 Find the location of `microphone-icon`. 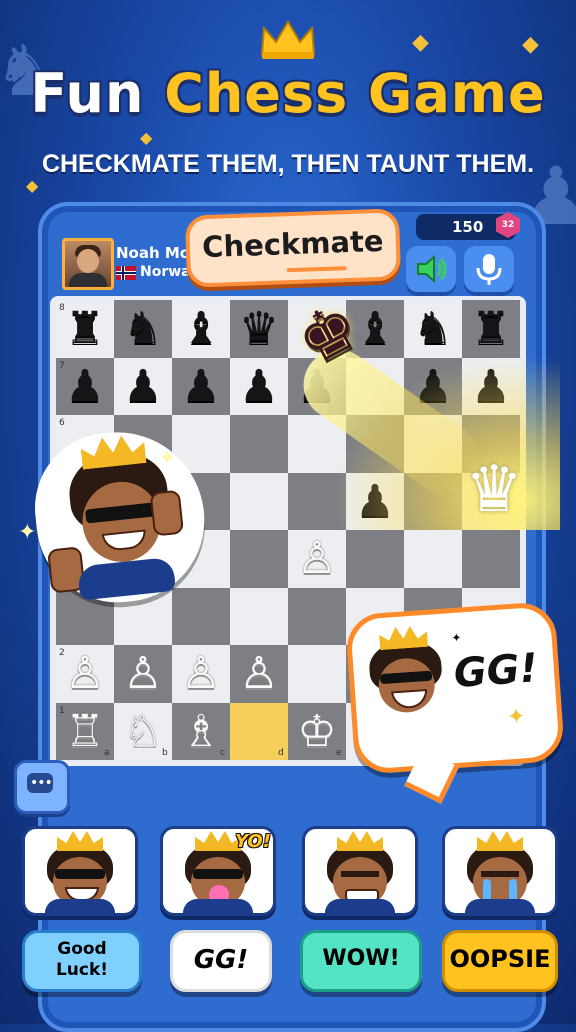

microphone-icon is located at coordinates (489, 269).